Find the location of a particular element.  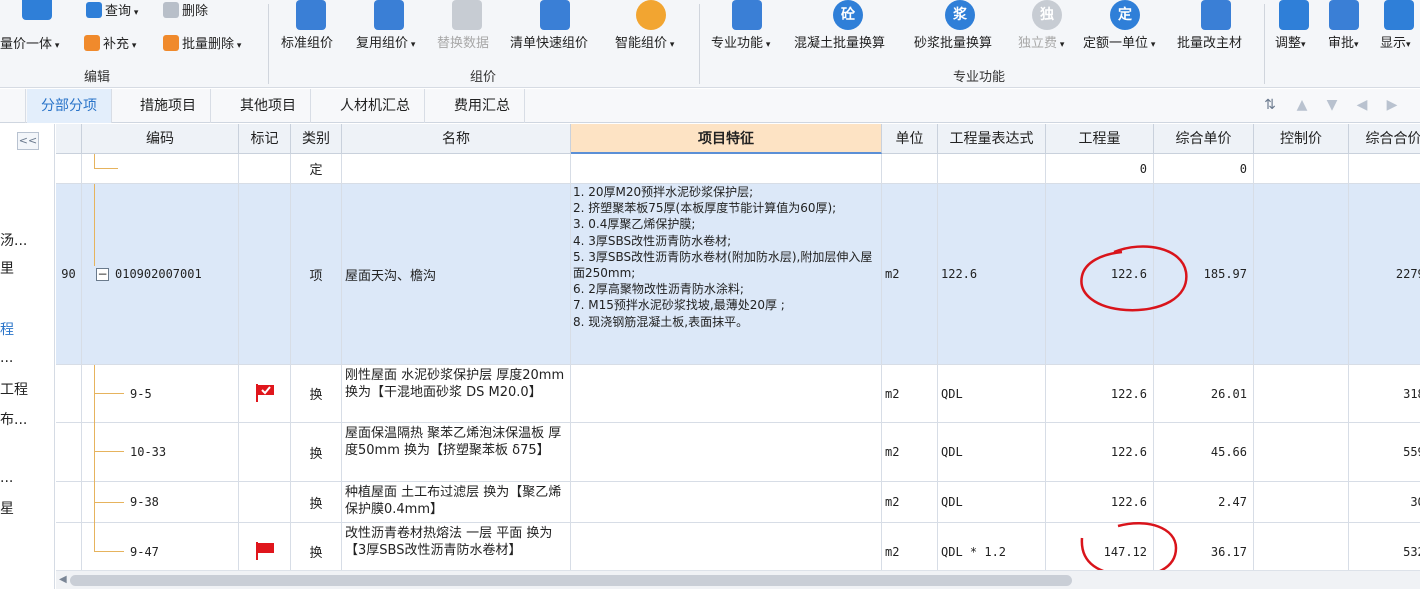

column-header-type: 类别 is located at coordinates (316, 139).